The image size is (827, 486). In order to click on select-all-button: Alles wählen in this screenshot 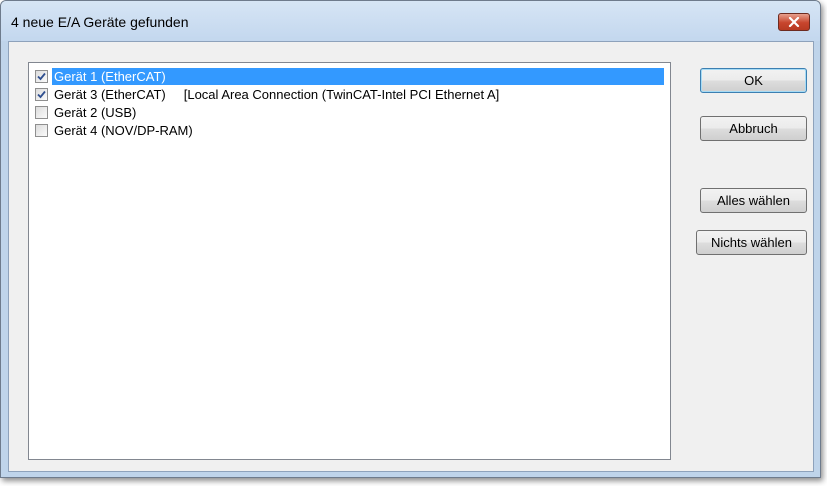, I will do `click(753, 200)`.